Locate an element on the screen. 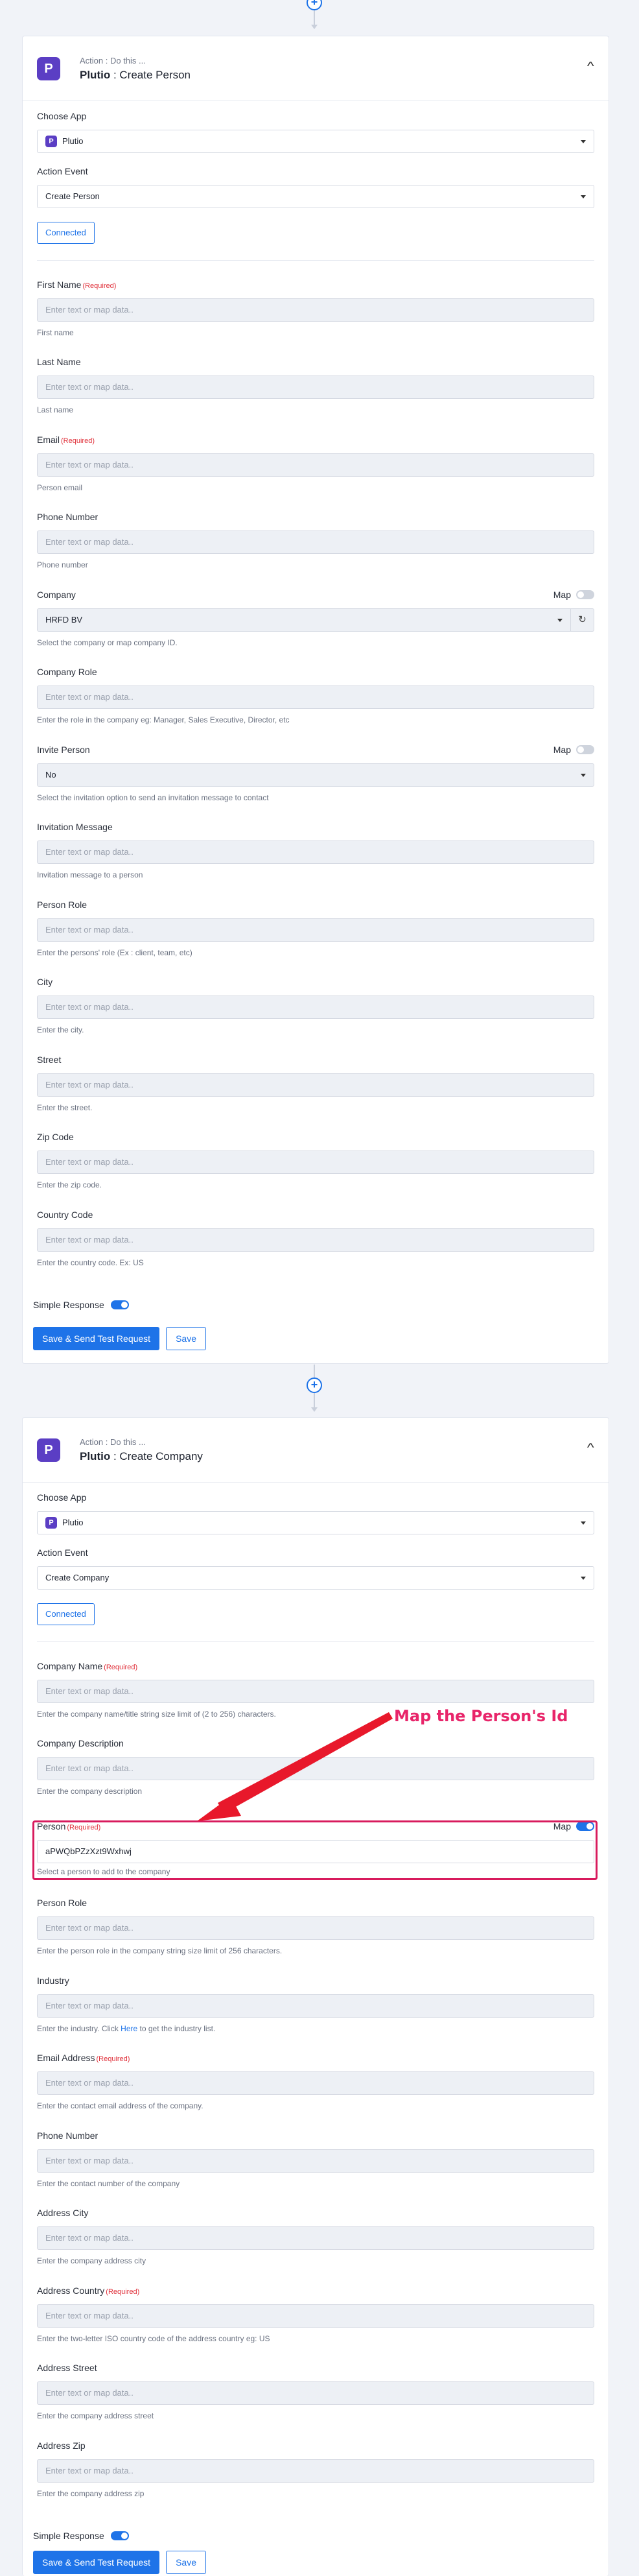 This screenshot has width=639, height=2576. address-city-input: Enter text or map data.. is located at coordinates (315, 2238).